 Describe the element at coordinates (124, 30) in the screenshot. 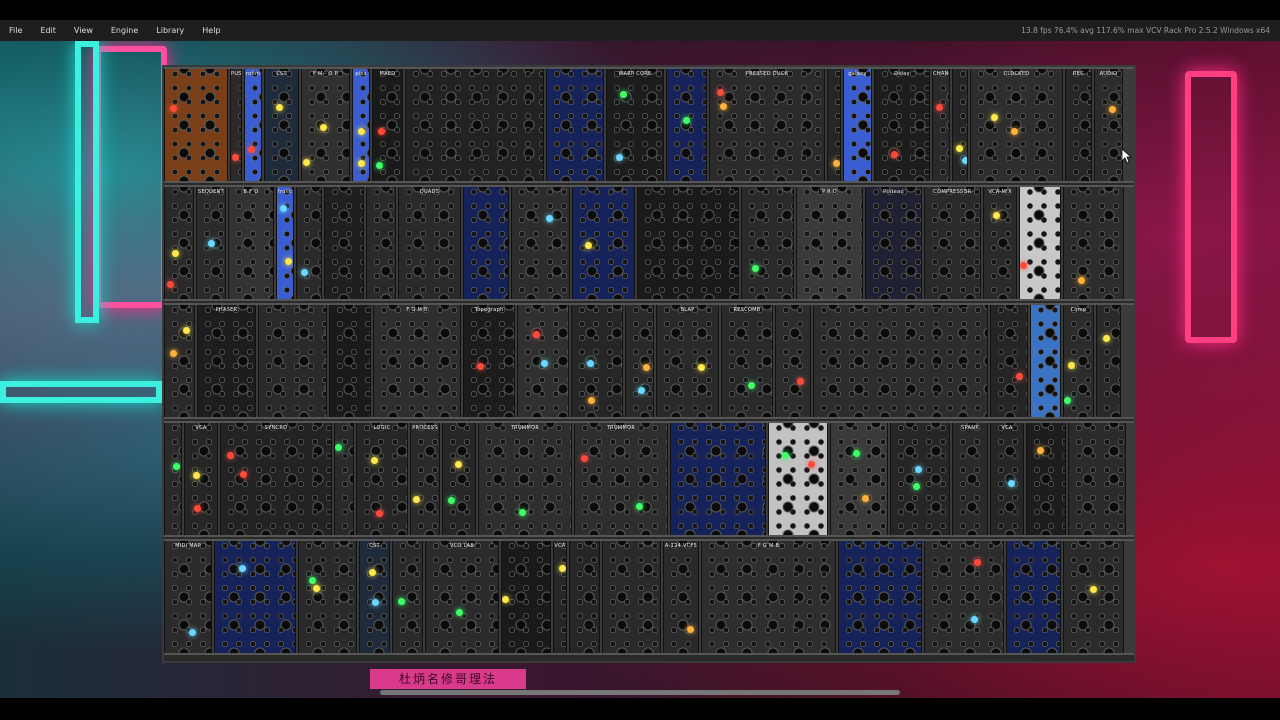

I see `menu-engine: Engine` at that location.